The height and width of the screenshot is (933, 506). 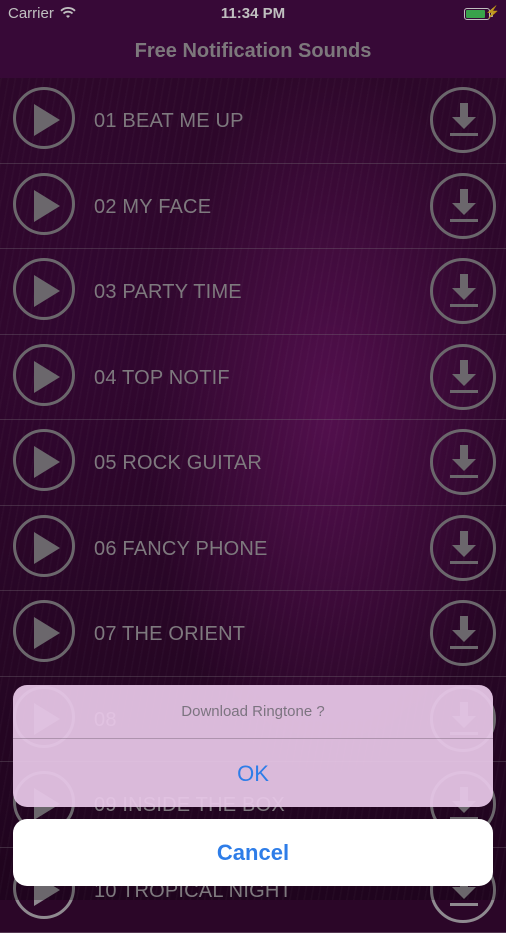 I want to click on action-sheet-title: Download Ringtone ?, so click(x=253, y=712).